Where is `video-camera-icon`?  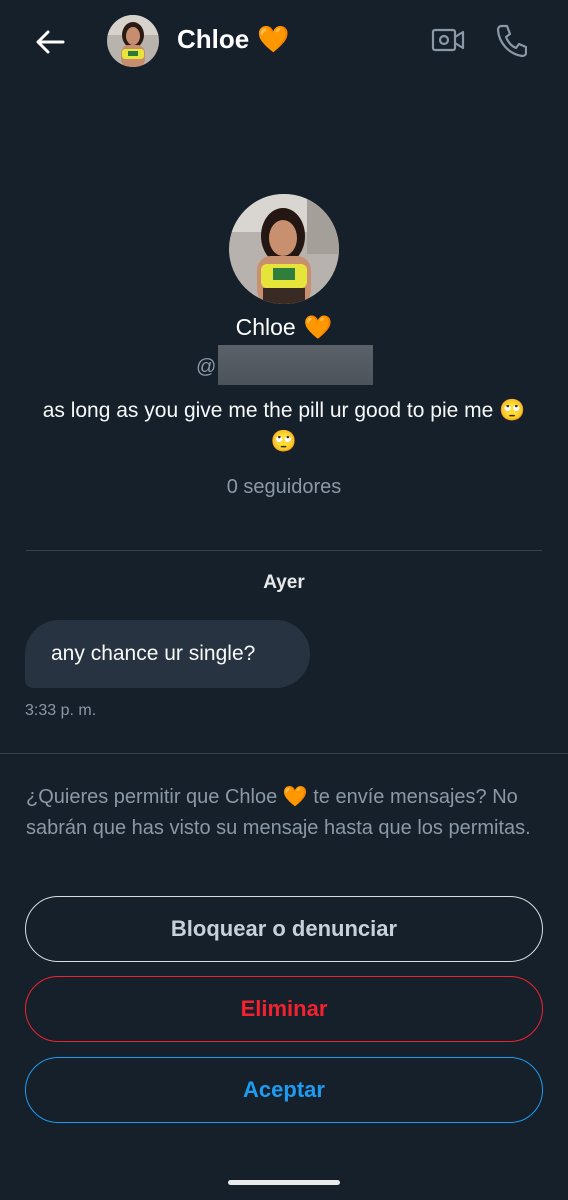
video-camera-icon is located at coordinates (448, 40).